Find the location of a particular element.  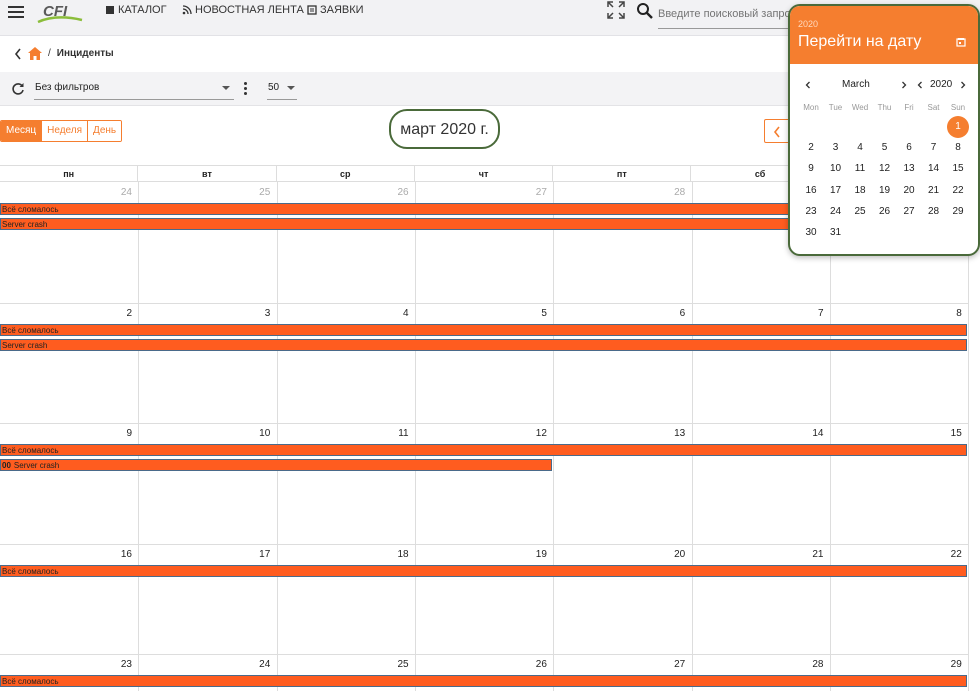

calendar-day-number: 15 is located at coordinates (896, 433).